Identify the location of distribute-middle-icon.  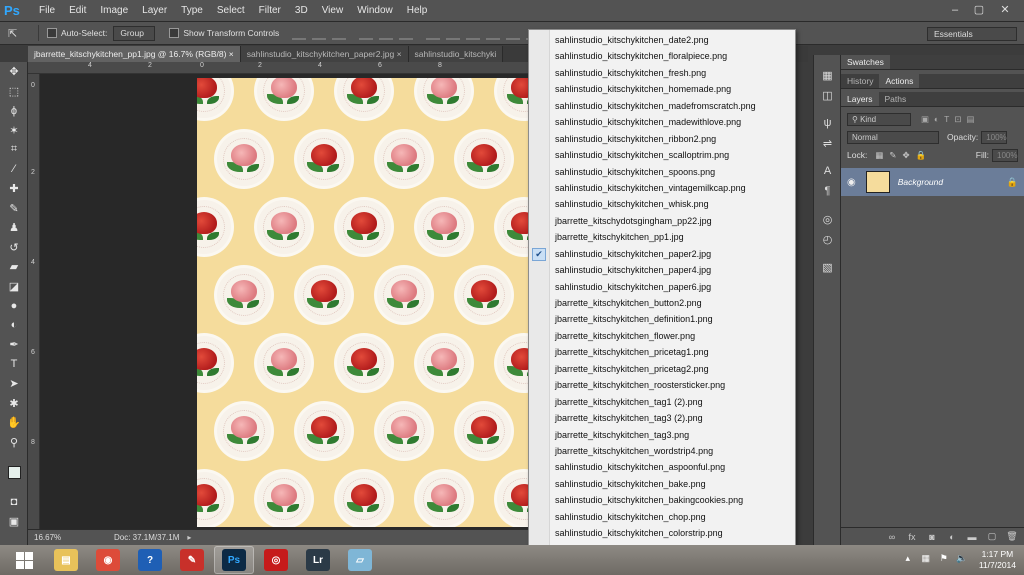
(453, 33).